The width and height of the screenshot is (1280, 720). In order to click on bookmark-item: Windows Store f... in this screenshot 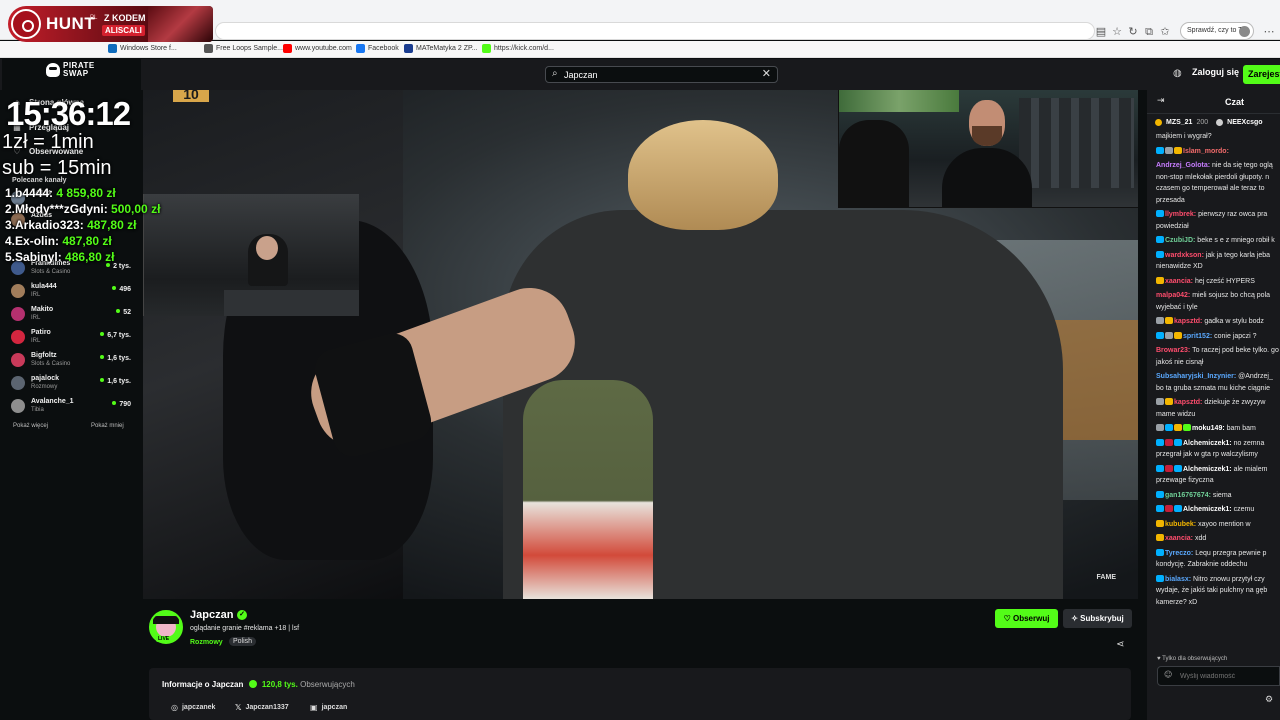, I will do `click(142, 48)`.